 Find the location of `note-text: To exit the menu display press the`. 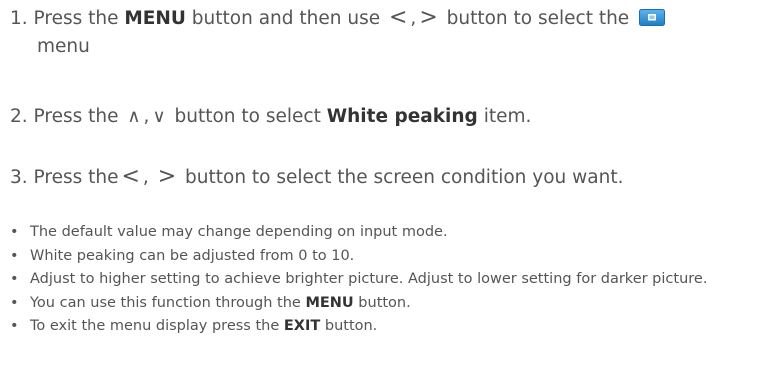

note-text: To exit the menu display press the is located at coordinates (157, 326).